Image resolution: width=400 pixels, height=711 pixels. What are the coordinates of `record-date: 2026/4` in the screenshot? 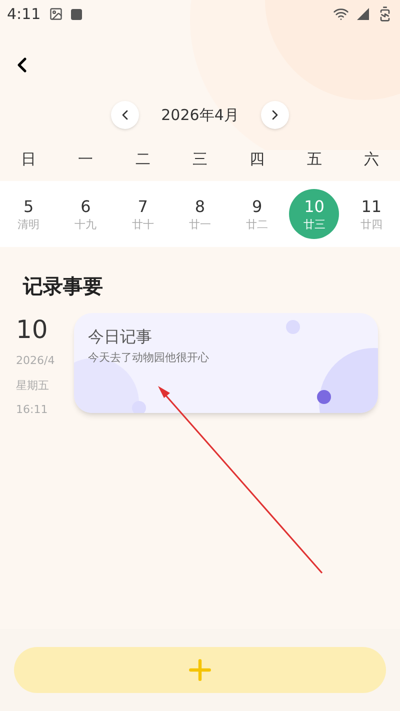 It's located at (36, 361).